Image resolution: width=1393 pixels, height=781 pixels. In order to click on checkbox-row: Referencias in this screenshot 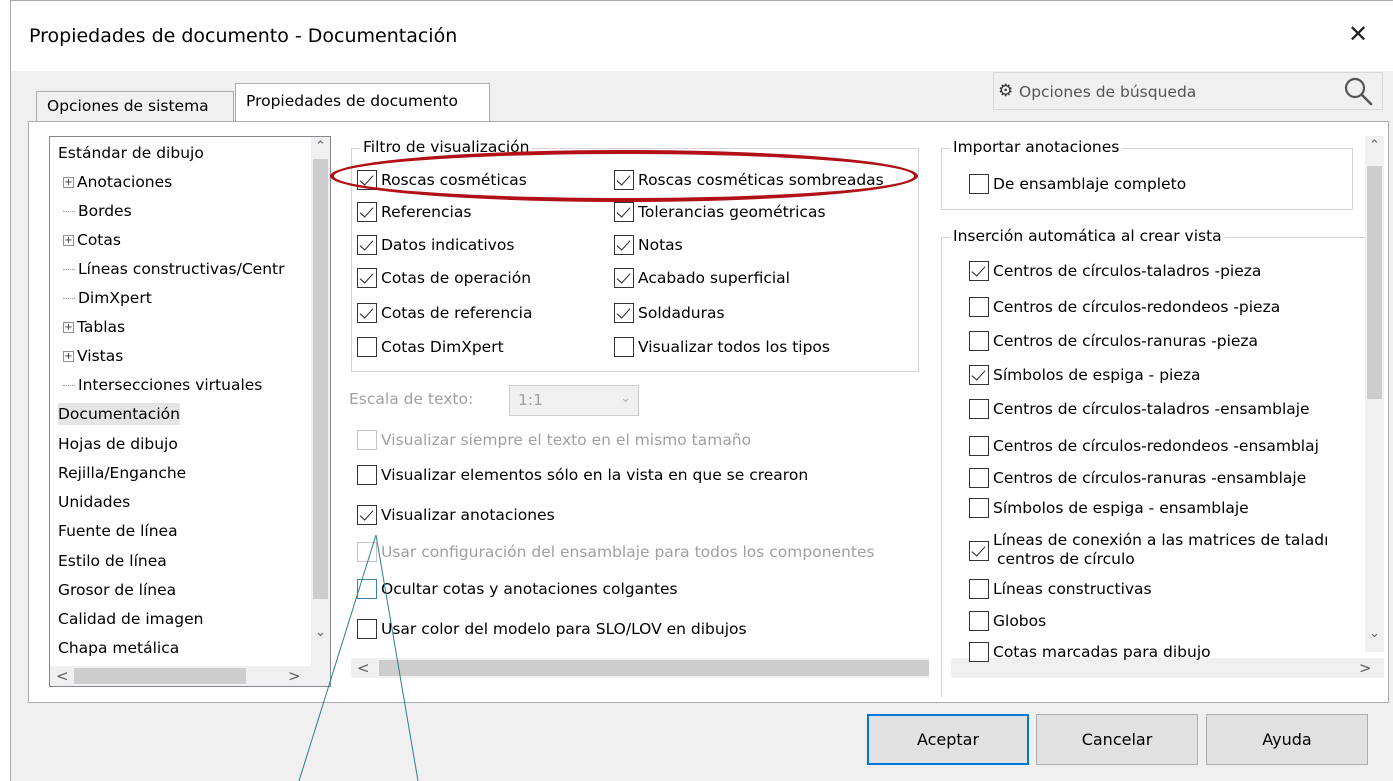, I will do `click(414, 212)`.